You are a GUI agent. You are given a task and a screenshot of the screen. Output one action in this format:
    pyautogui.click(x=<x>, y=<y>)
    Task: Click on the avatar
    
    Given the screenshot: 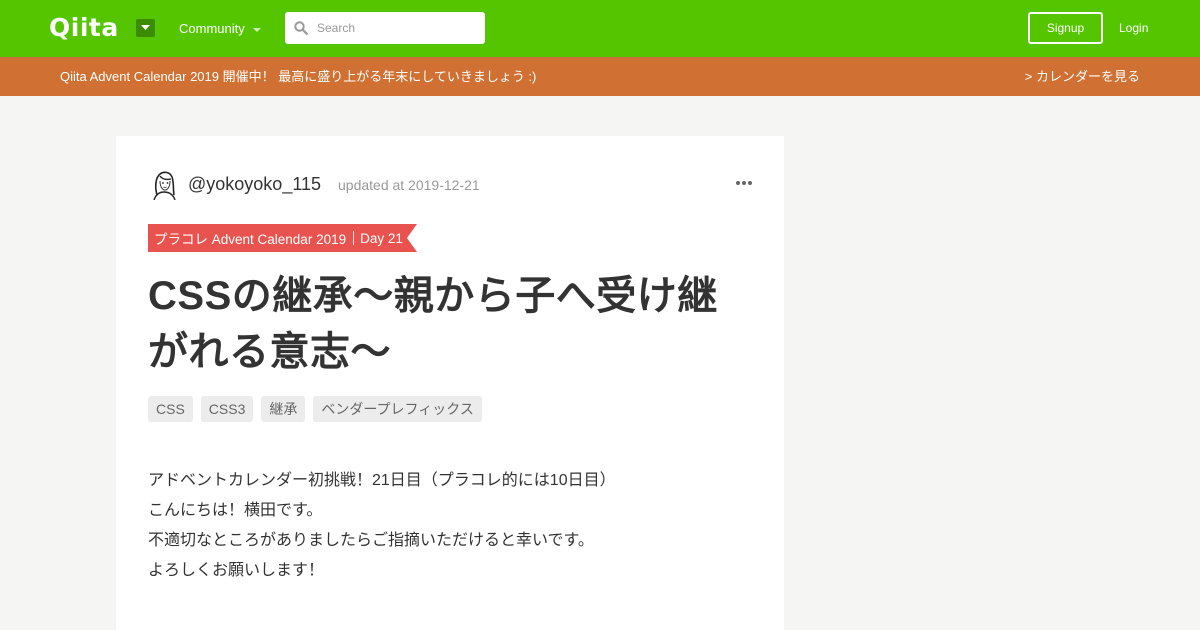 What is the action you would take?
    pyautogui.click(x=164, y=184)
    